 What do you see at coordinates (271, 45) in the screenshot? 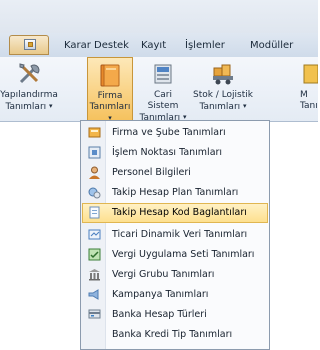
I see `tab-moduller: Modüller` at bounding box center [271, 45].